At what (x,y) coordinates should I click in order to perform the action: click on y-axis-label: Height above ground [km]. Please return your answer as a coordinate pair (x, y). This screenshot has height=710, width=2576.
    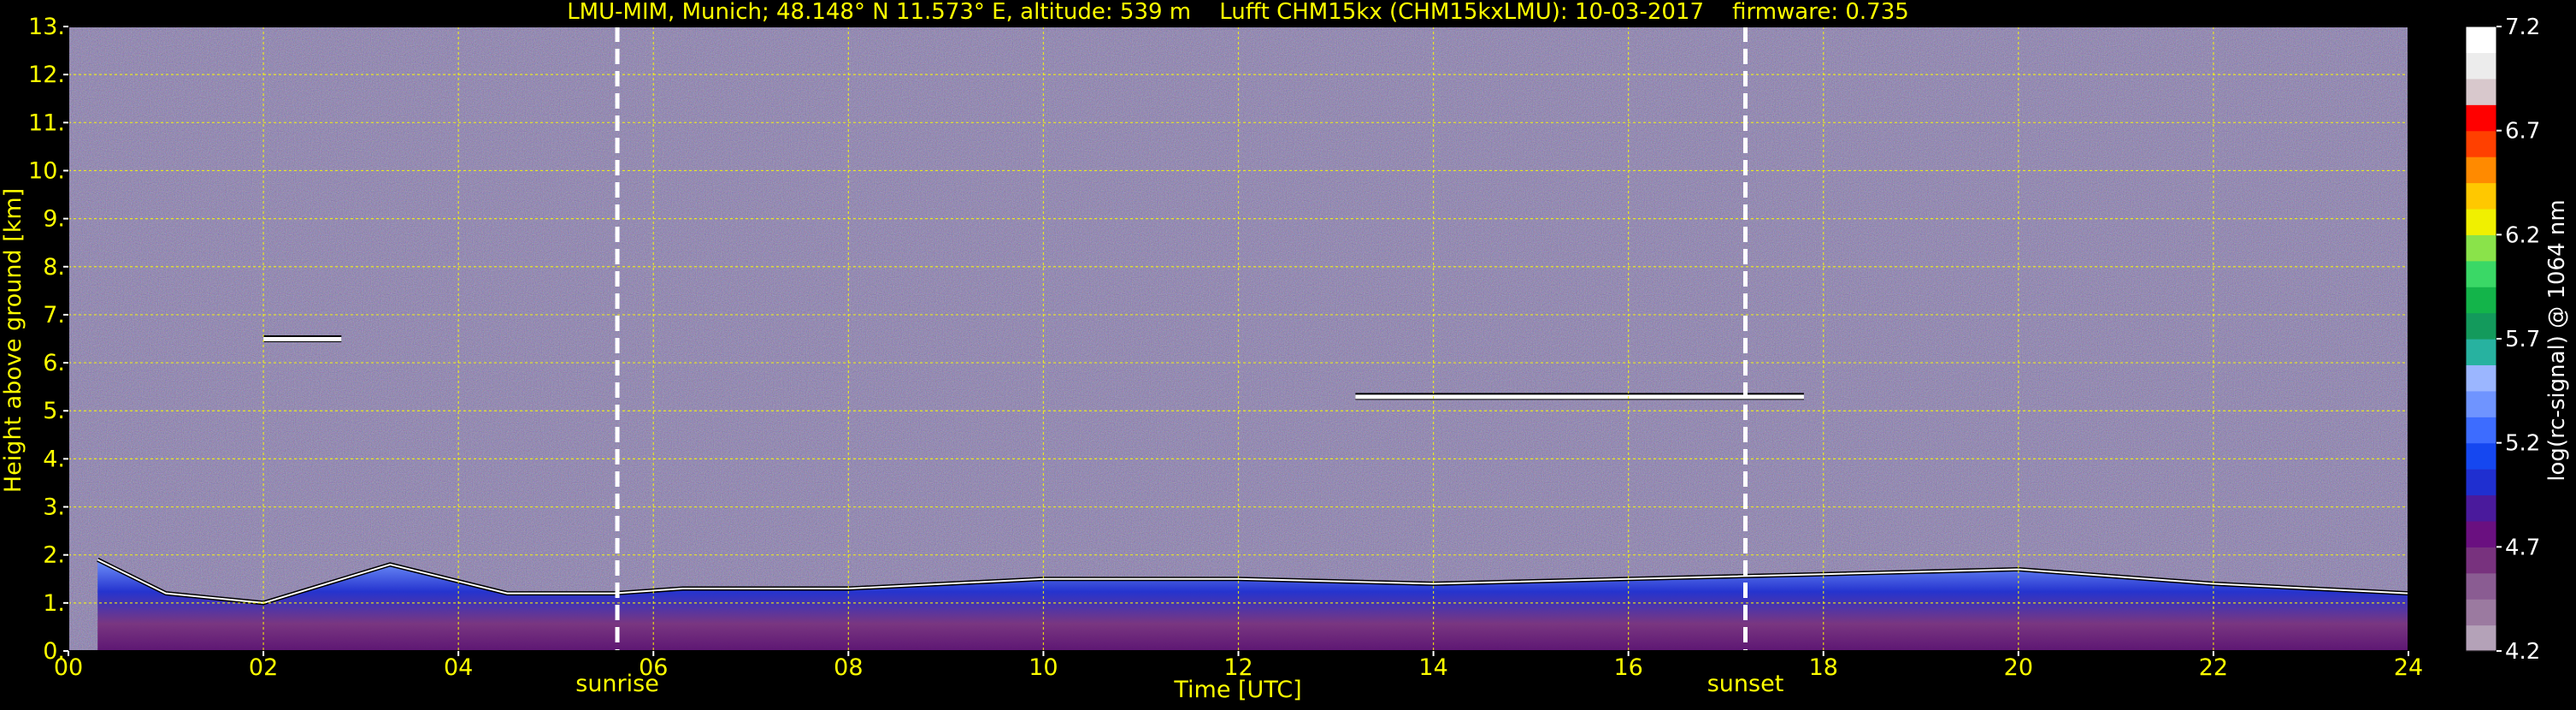
    Looking at the image, I should click on (14, 340).